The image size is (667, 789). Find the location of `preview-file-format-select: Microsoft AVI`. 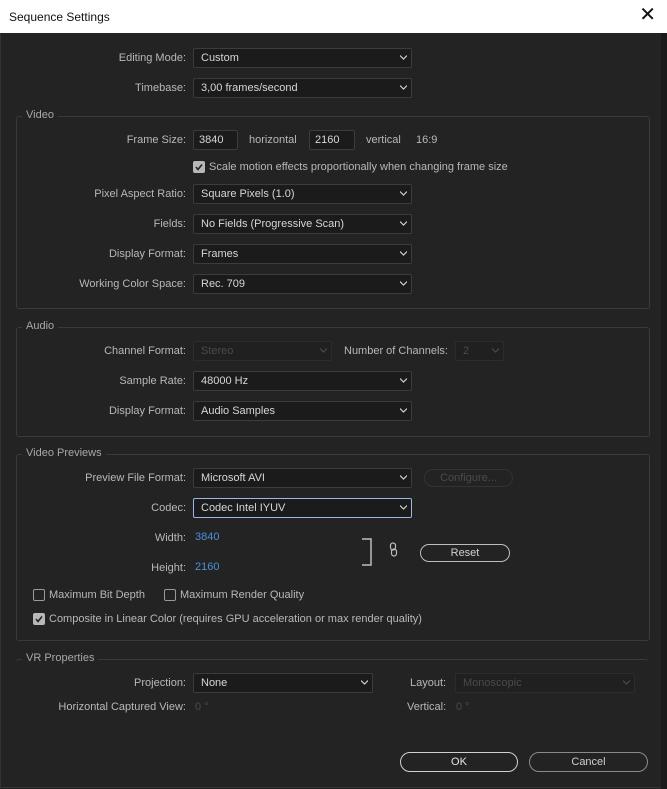

preview-file-format-select: Microsoft AVI is located at coordinates (302, 478).